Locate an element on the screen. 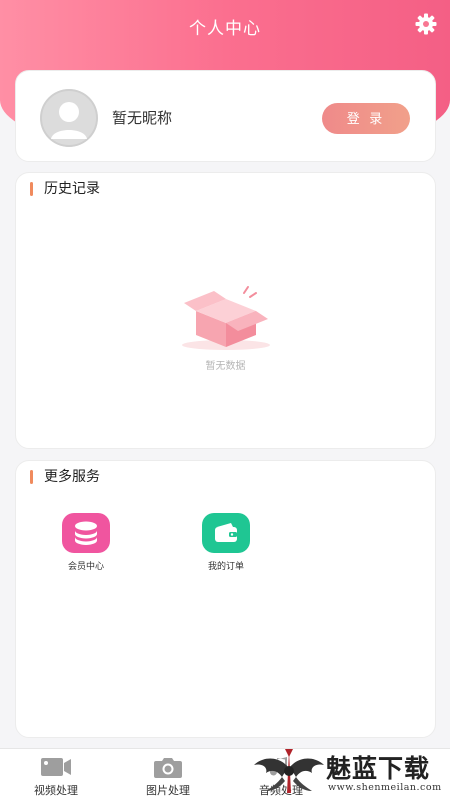  empty-text: 暂无数据 is located at coordinates (225, 366).